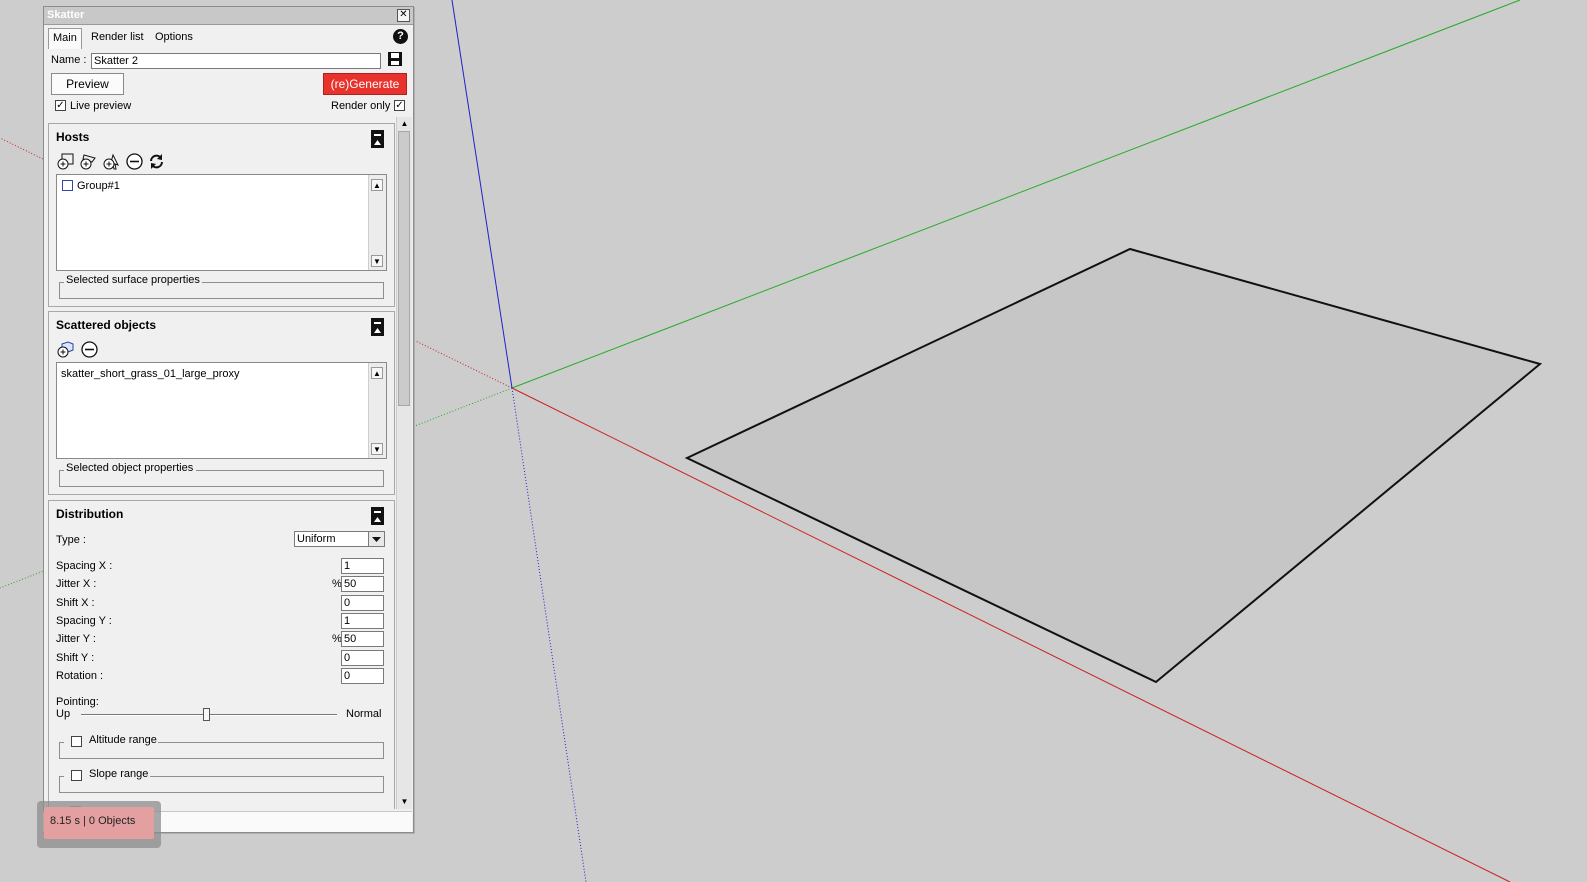 This screenshot has height=882, width=1587. Describe the element at coordinates (90, 514) in the screenshot. I see `distribution-title: Distribution` at that location.